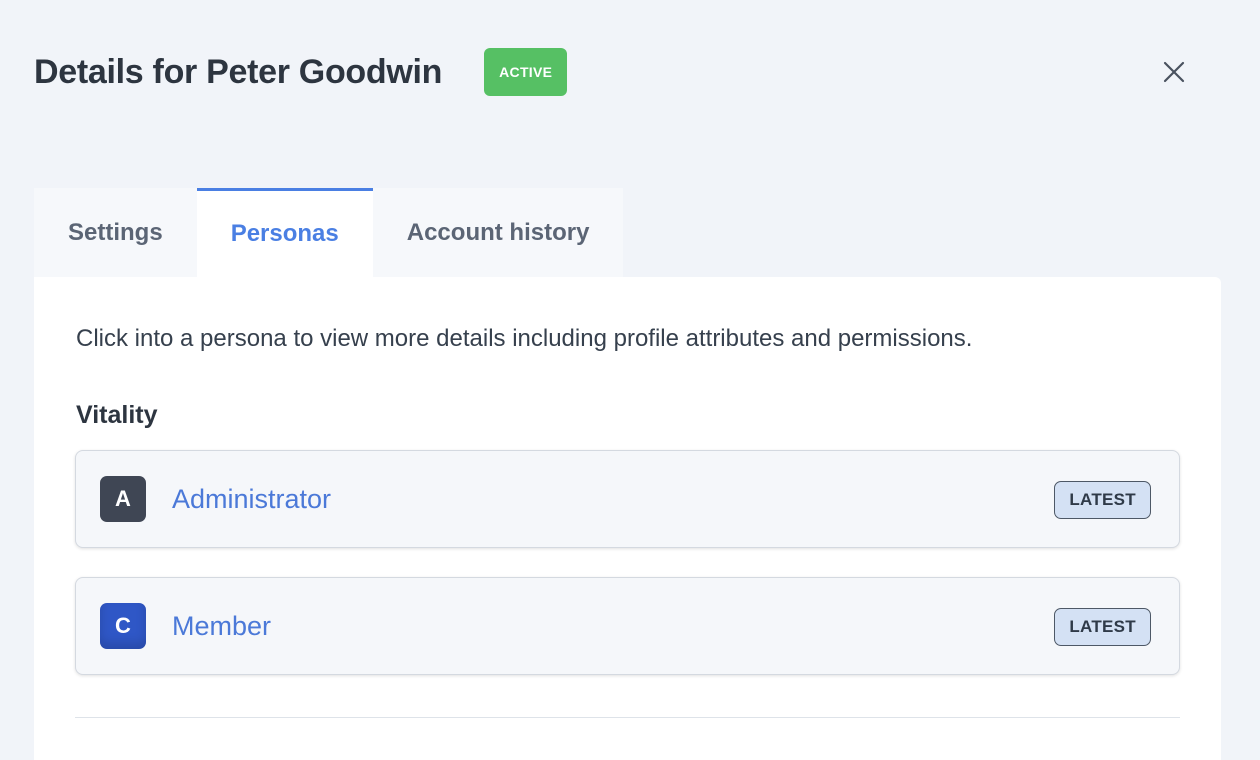  Describe the element at coordinates (627, 626) in the screenshot. I see `persona-card-member: C Member LATEST` at that location.